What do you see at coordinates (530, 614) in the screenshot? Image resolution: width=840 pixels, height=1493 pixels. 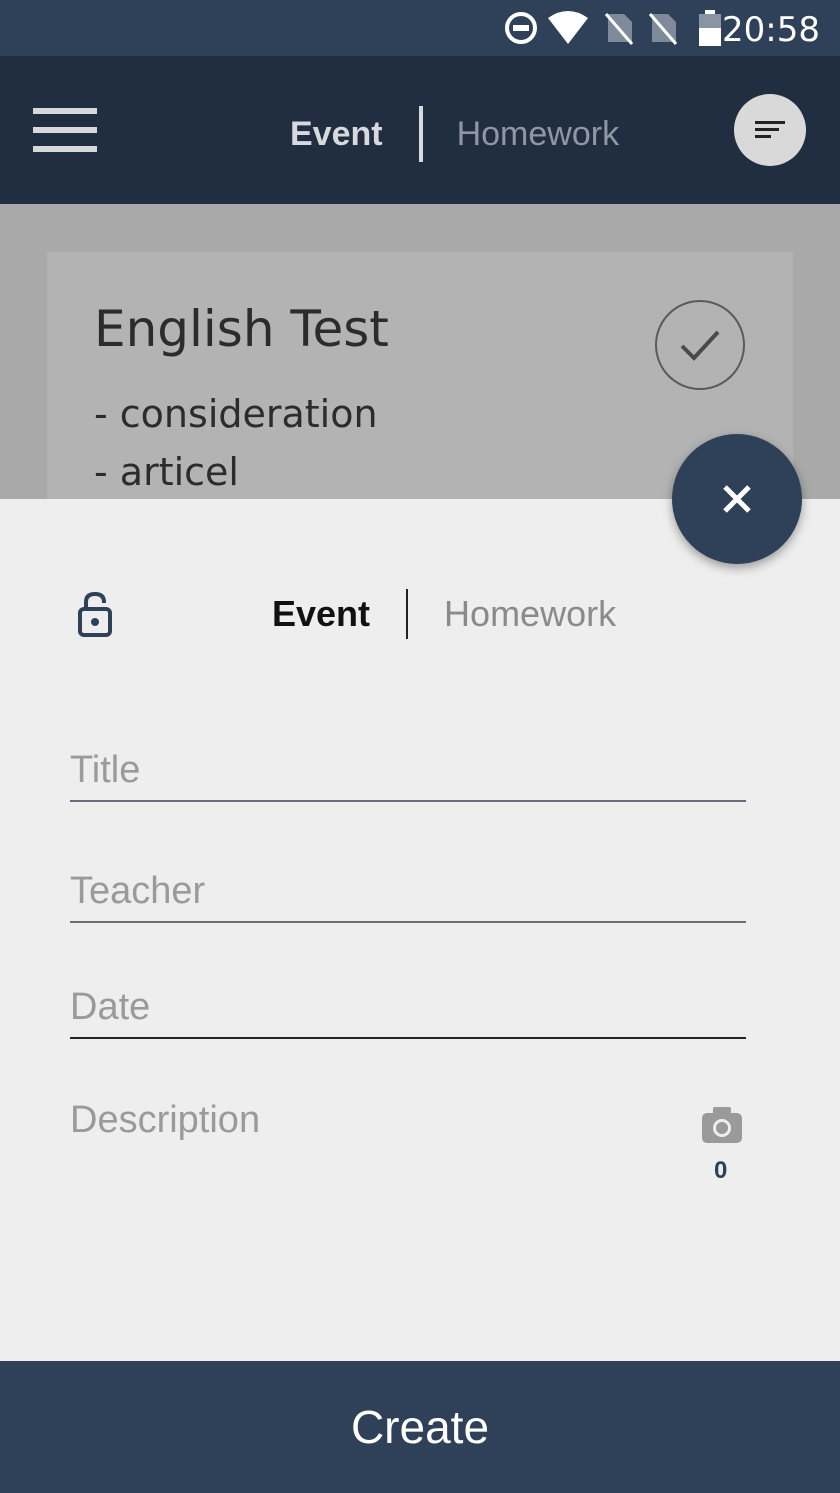 I see `tab-homework: Homework` at bounding box center [530, 614].